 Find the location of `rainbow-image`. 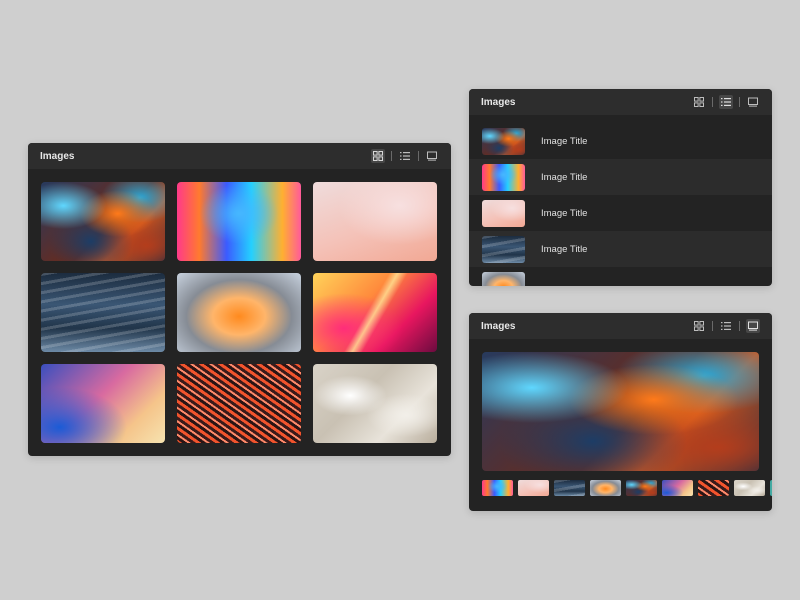

rainbow-image is located at coordinates (239, 221).